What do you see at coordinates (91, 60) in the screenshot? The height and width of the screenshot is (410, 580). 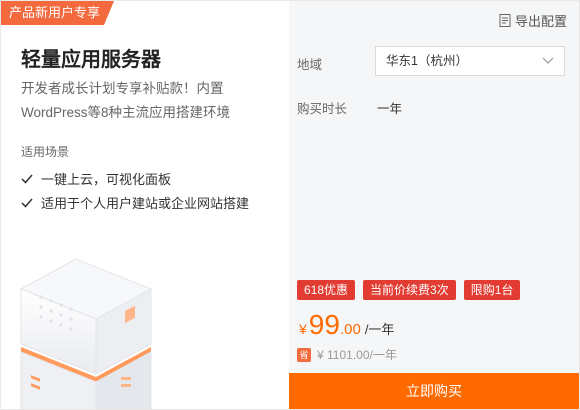 I see `product-title: 轻量应用服务器` at bounding box center [91, 60].